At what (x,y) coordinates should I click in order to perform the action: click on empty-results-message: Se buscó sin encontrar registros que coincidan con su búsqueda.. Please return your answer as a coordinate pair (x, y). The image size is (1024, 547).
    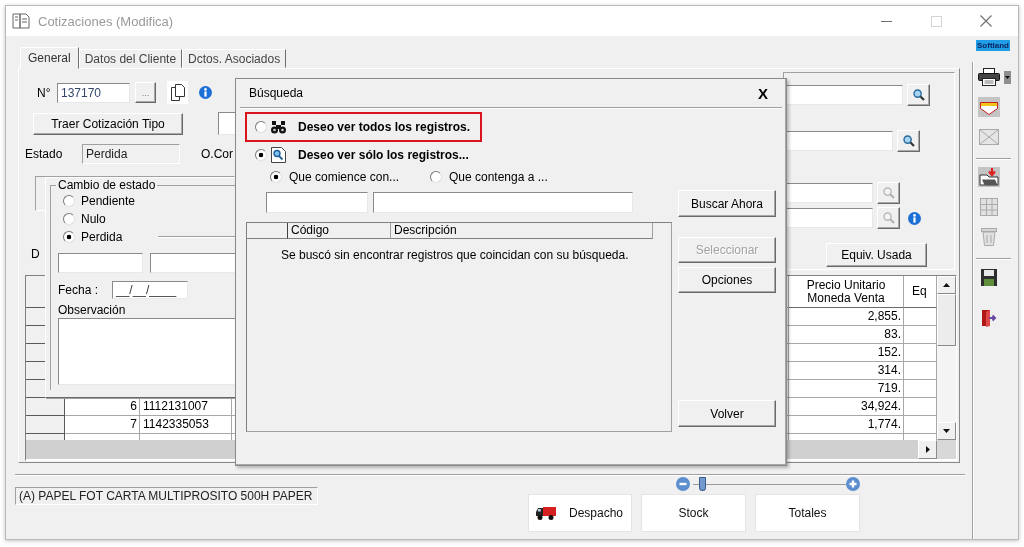
    Looking at the image, I should click on (455, 255).